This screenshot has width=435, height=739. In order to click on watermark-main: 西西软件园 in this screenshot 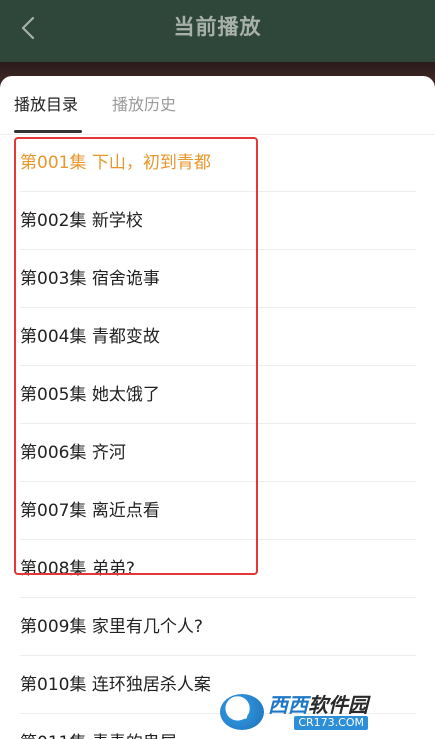, I will do `click(318, 705)`.